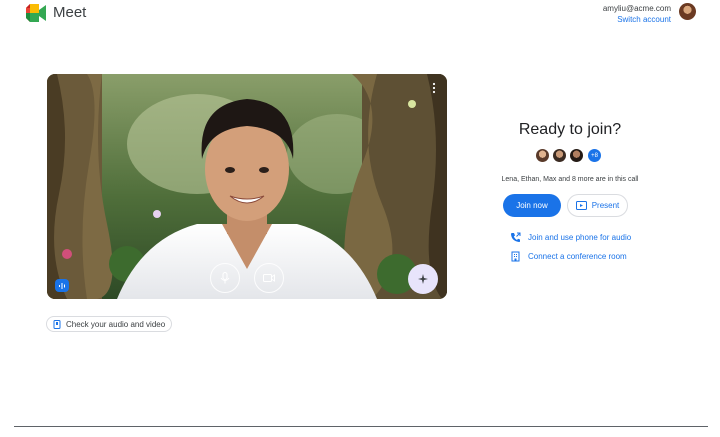  What do you see at coordinates (361, 426) in the screenshot?
I see `bottom-divider` at bounding box center [361, 426].